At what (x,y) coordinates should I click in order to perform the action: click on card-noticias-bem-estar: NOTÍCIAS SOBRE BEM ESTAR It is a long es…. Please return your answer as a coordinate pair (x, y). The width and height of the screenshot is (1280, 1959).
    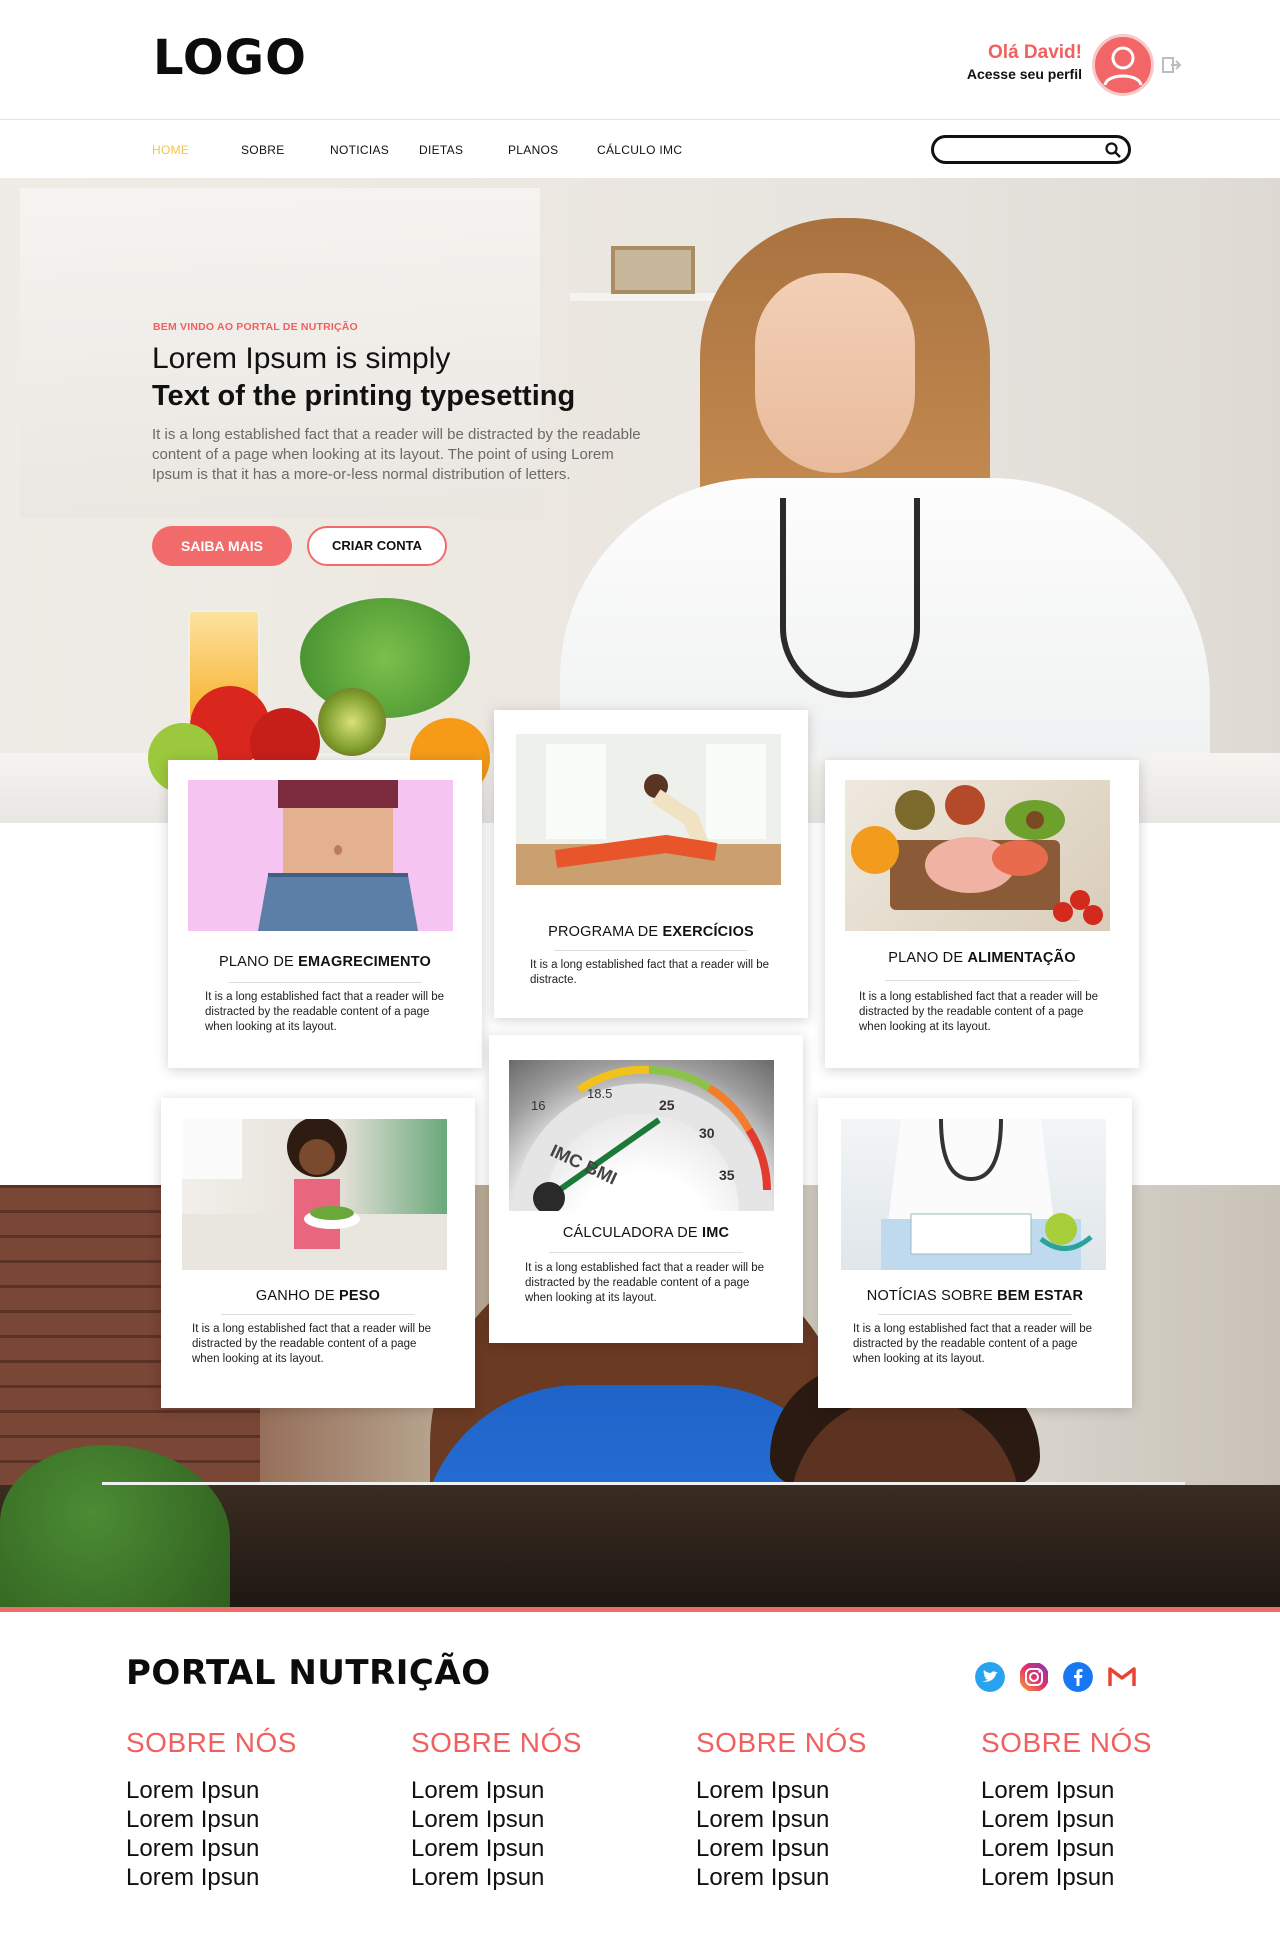
    Looking at the image, I should click on (975, 1253).